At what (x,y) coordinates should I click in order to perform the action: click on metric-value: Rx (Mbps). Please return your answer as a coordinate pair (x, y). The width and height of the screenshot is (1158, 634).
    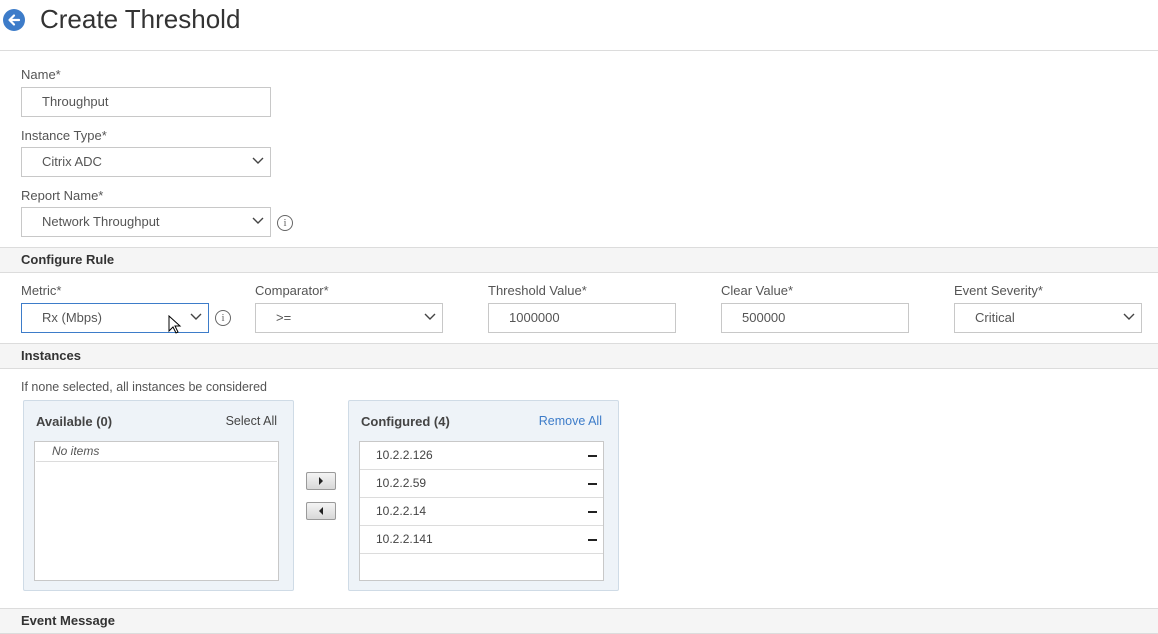
    Looking at the image, I should click on (72, 317).